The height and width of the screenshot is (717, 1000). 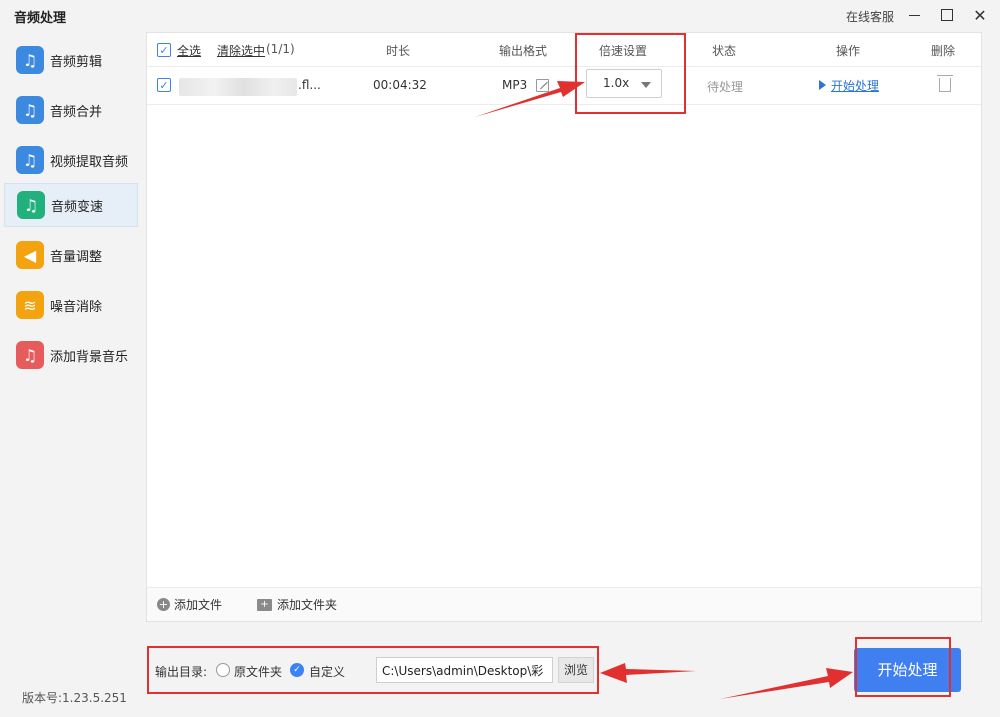 What do you see at coordinates (31, 205) in the screenshot?
I see `audio-speed-icon: ♫` at bounding box center [31, 205].